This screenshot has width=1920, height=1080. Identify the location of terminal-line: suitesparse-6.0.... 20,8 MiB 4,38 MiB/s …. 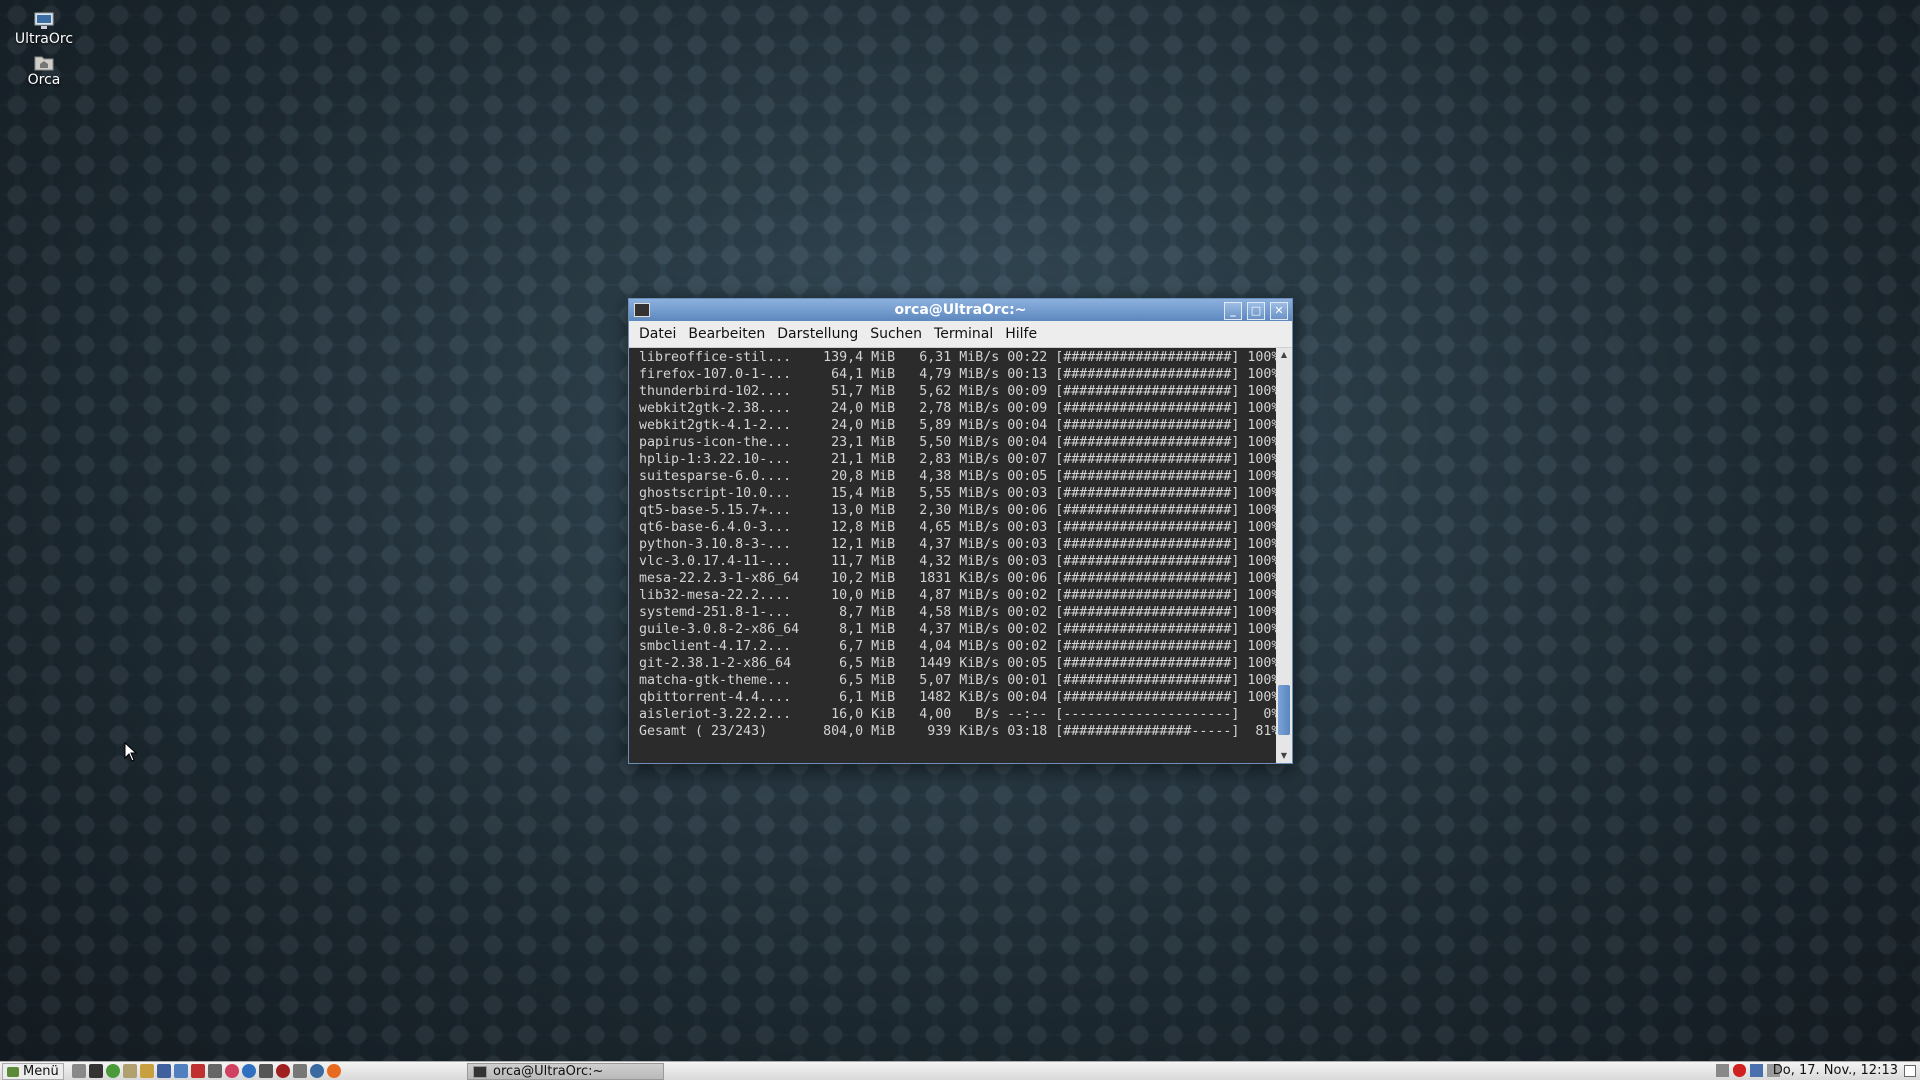
(957, 476).